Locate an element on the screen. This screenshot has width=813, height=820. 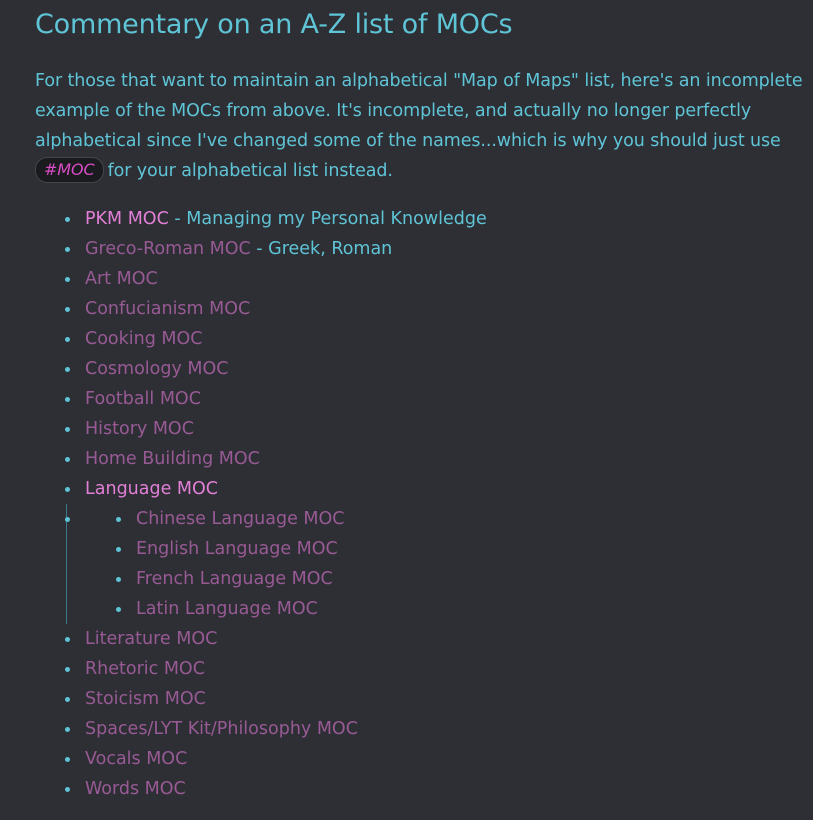
intro-tail: for your alphabetical list instead. is located at coordinates (250, 171).